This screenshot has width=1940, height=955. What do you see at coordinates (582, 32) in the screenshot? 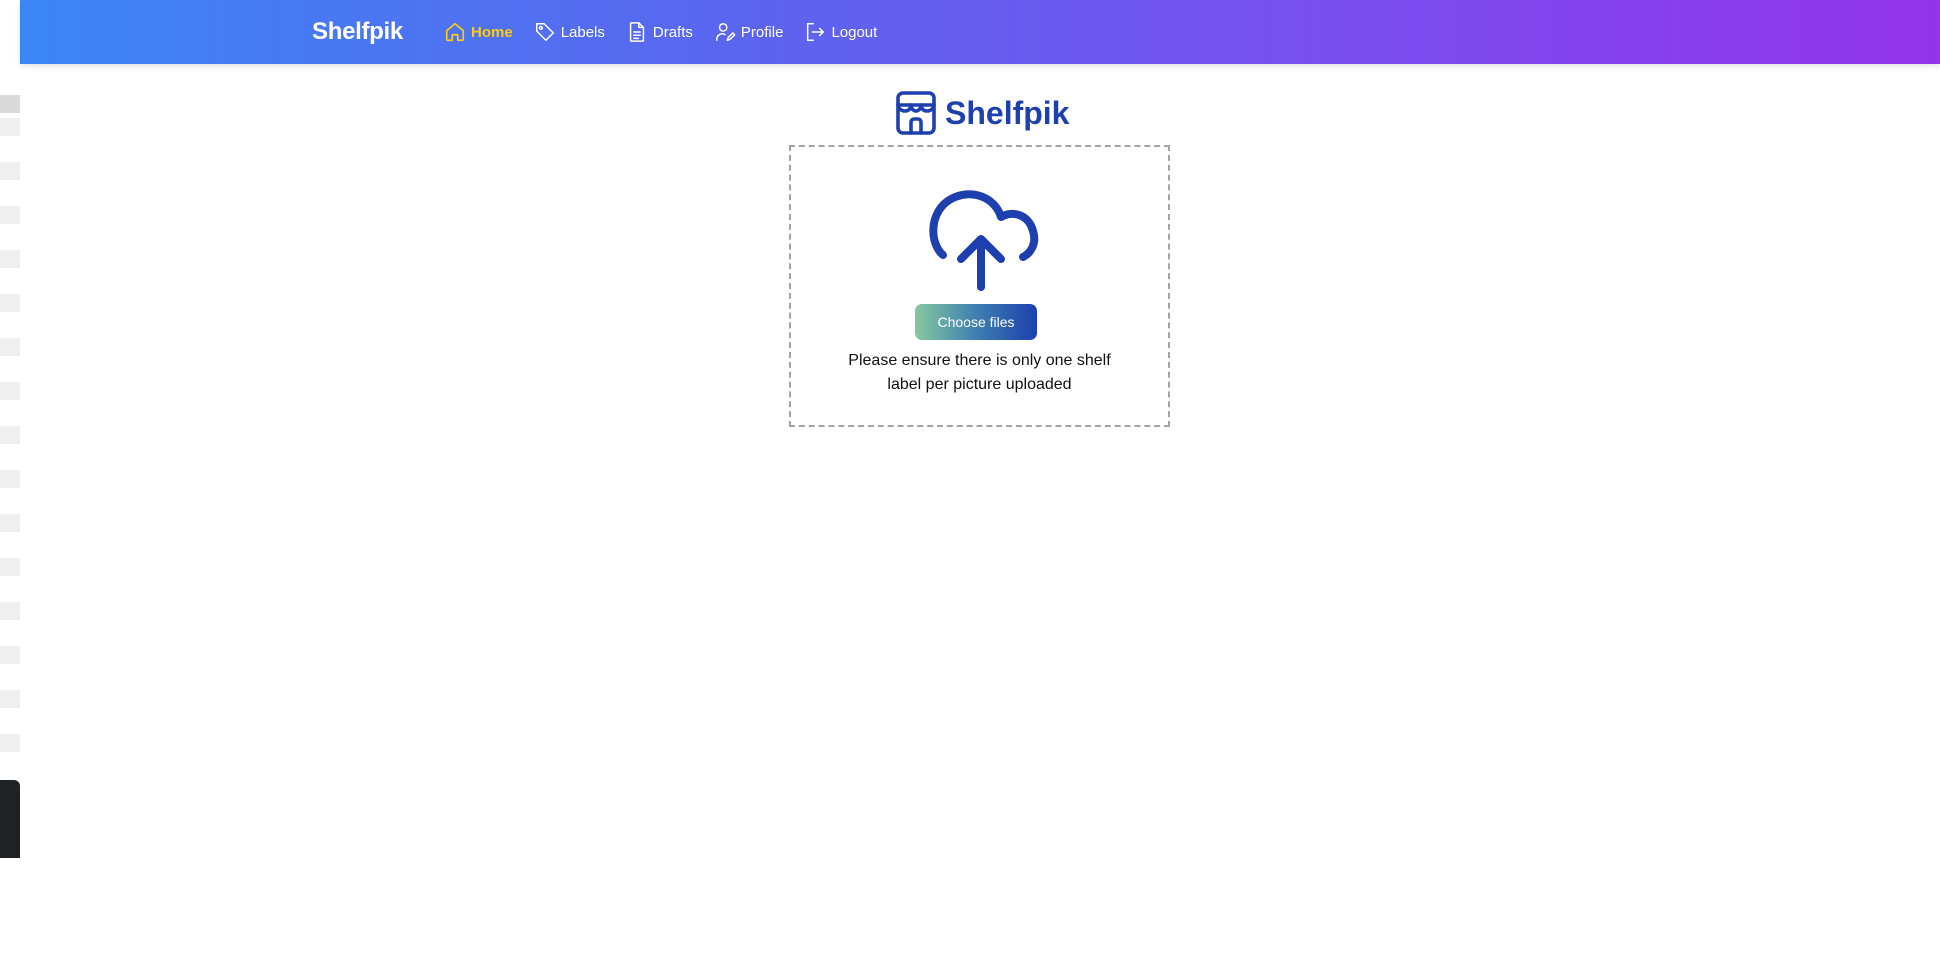
I see `nav-label-labels: Labels` at bounding box center [582, 32].